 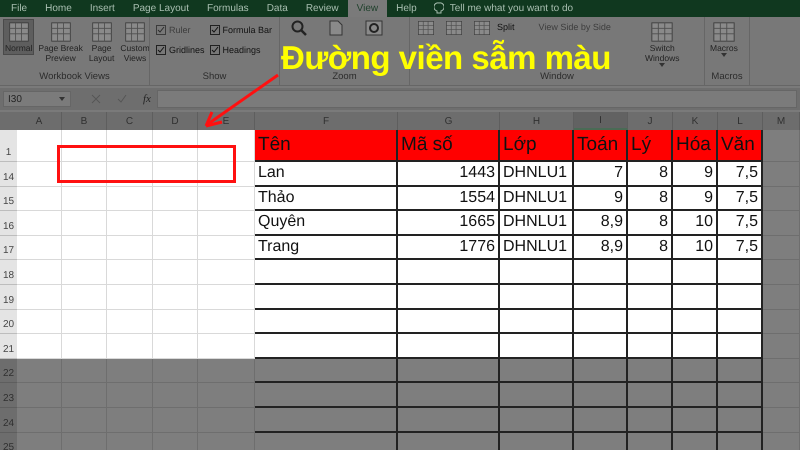 I want to click on insert-function-button: fx, so click(x=147, y=99).